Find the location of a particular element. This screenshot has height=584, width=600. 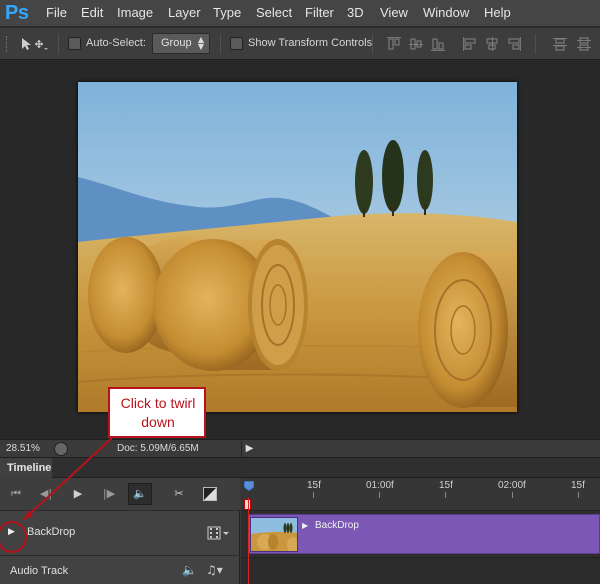

panel-grip is located at coordinates (7, 44).